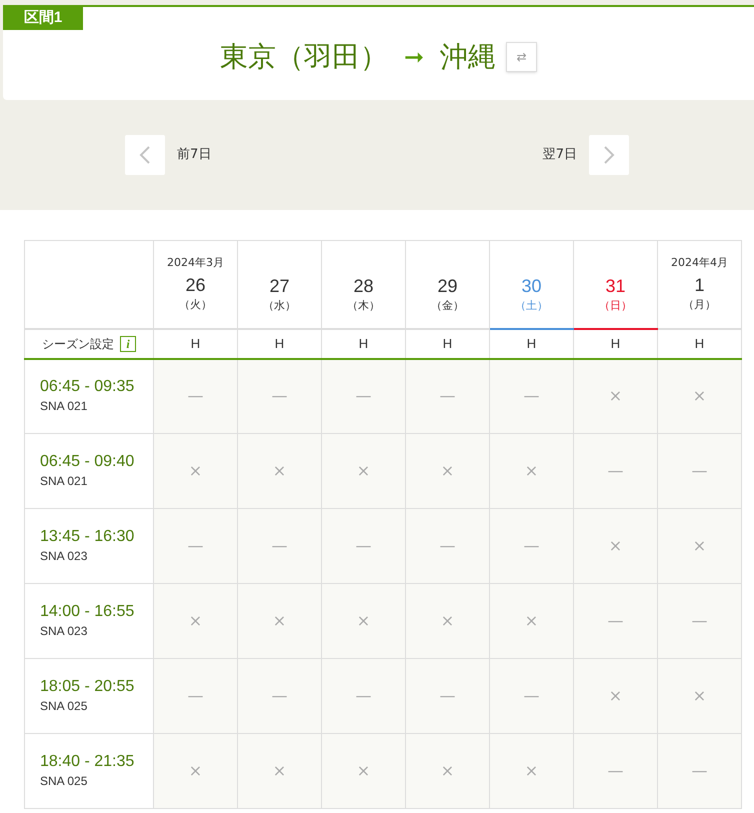  I want to click on weekday-label: （日）, so click(615, 306).